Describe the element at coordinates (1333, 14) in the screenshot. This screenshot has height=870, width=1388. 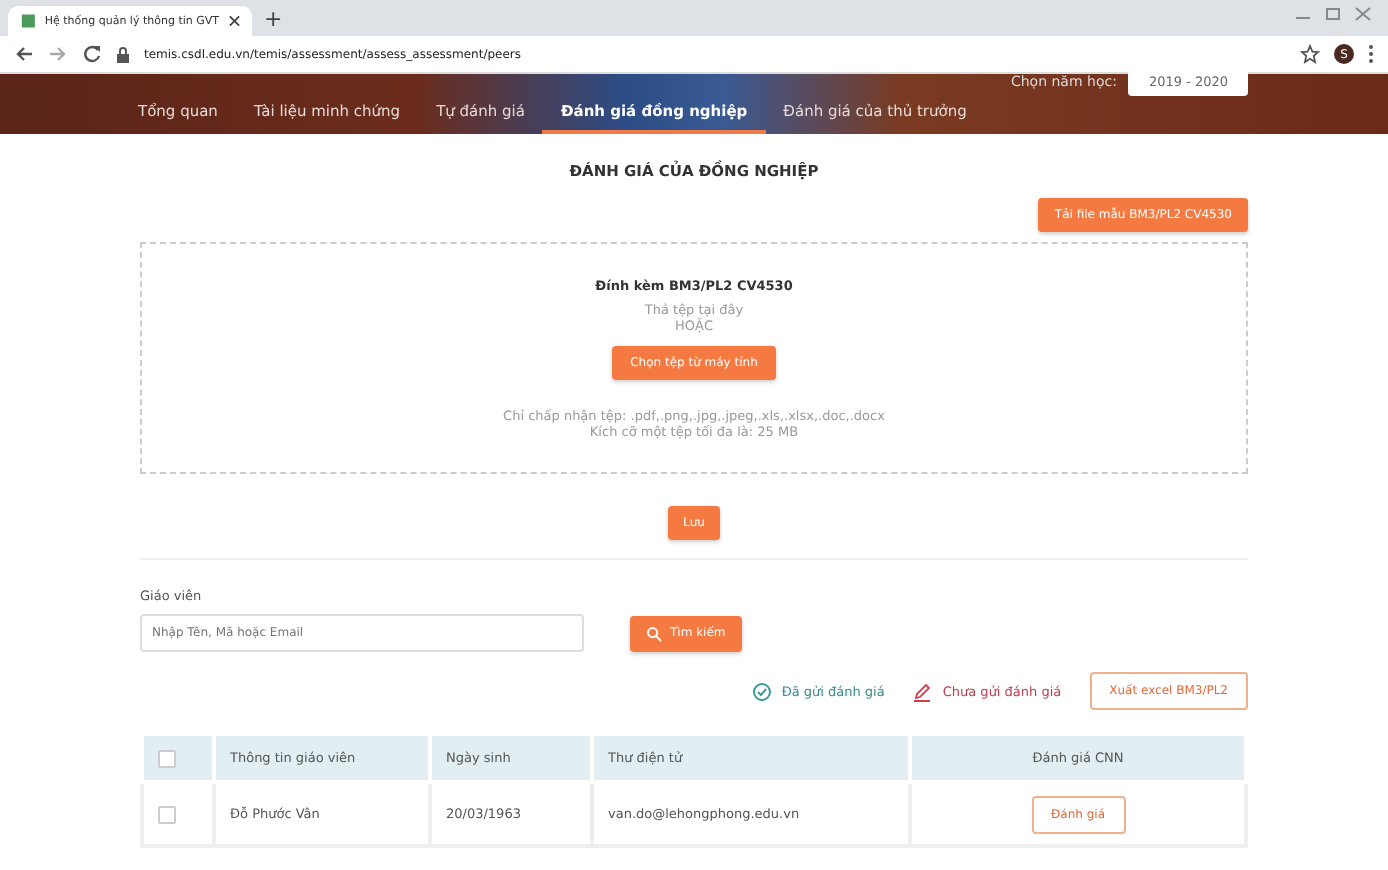
I see `maximize-icon` at that location.